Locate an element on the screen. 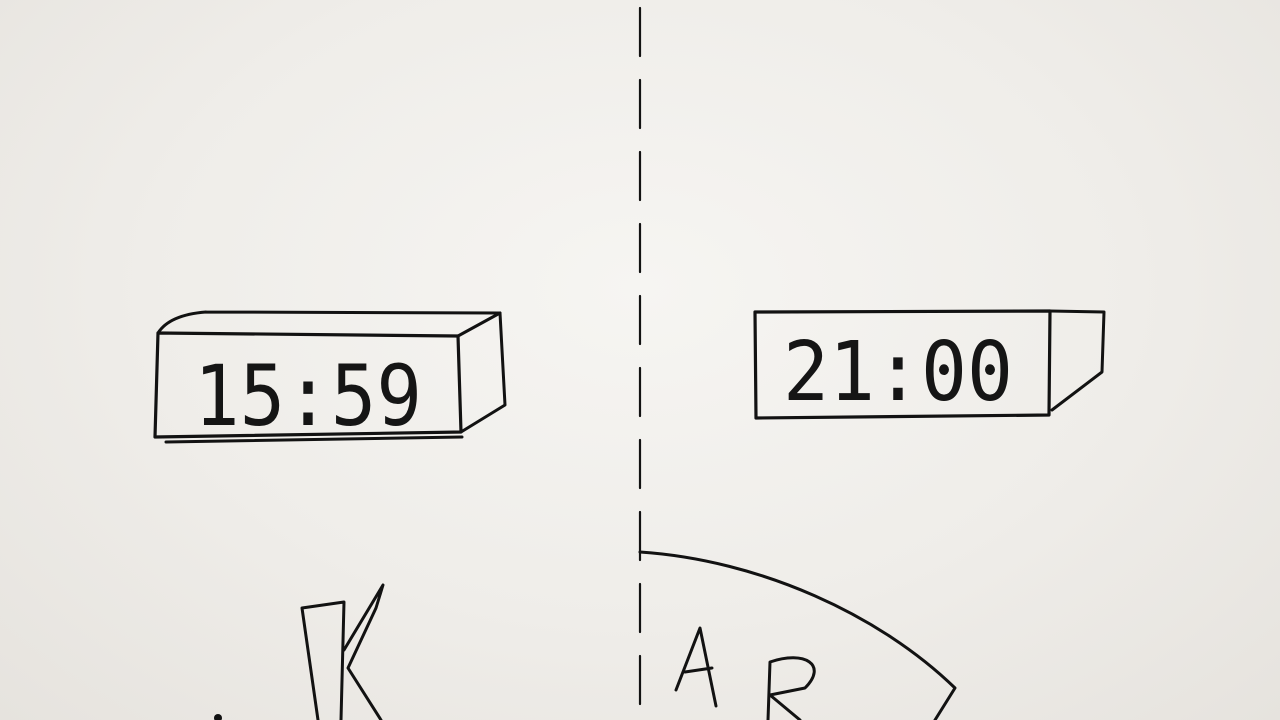 This screenshot has width=1280, height=720. curved-arc-line is located at coordinates (797, 635).